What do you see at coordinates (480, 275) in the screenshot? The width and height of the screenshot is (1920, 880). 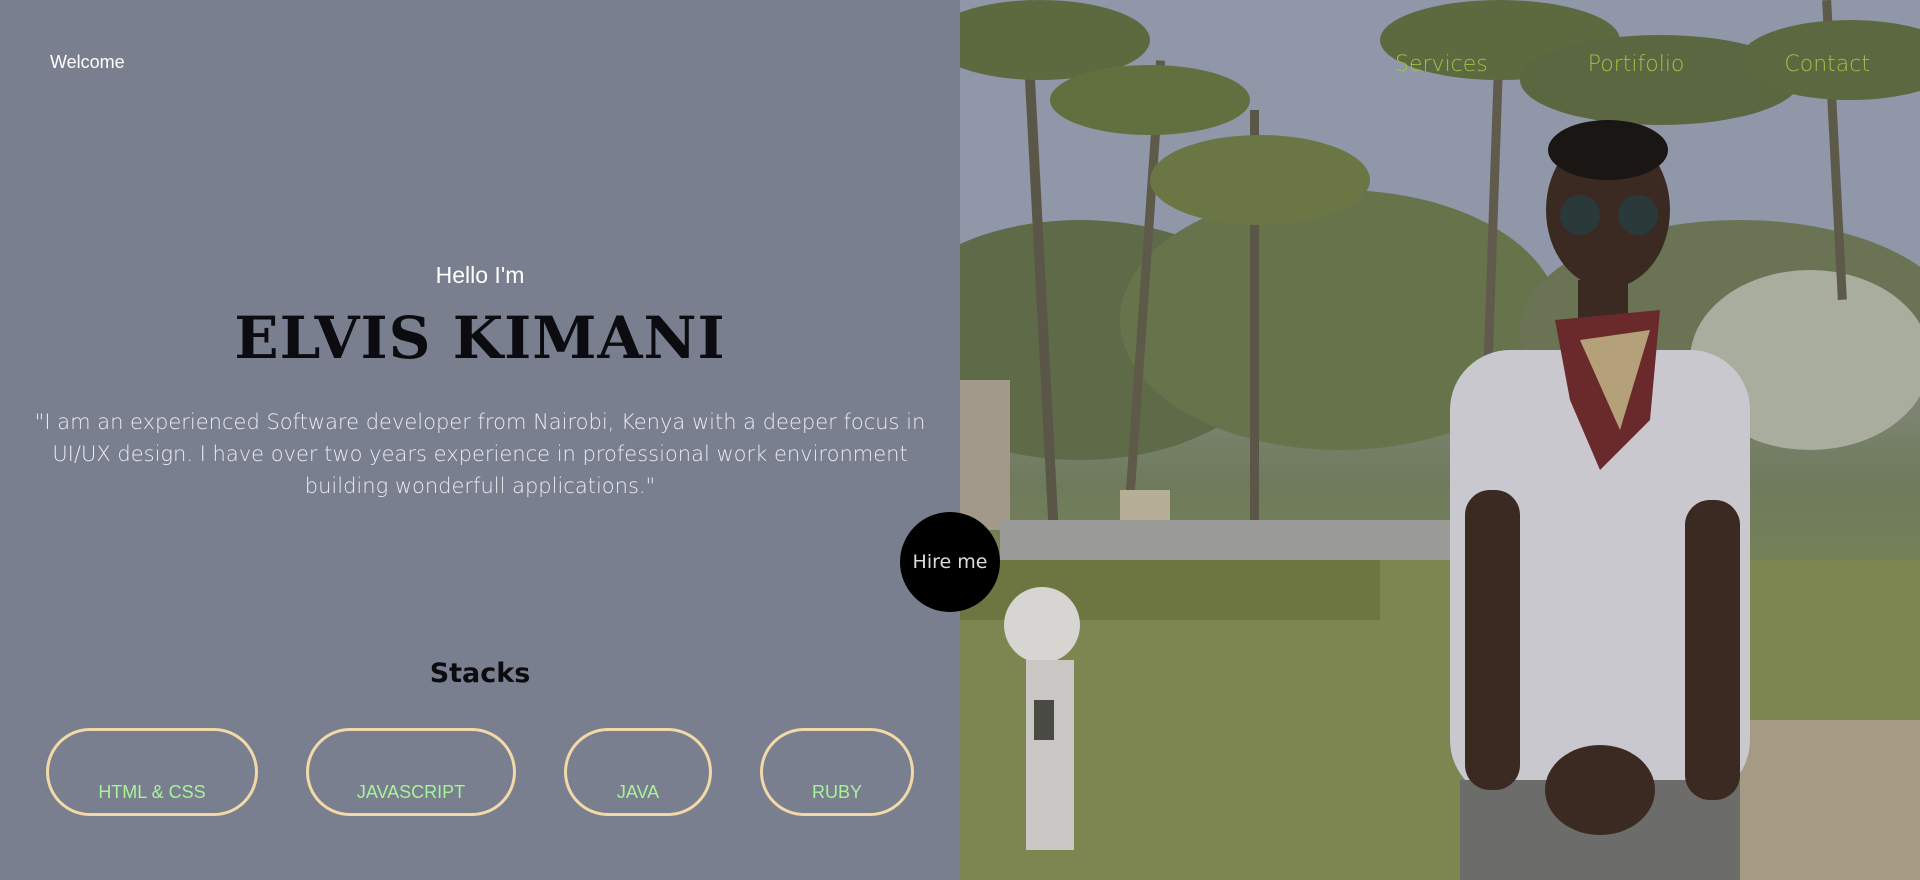 I see `greeting-text: Hello I'm` at bounding box center [480, 275].